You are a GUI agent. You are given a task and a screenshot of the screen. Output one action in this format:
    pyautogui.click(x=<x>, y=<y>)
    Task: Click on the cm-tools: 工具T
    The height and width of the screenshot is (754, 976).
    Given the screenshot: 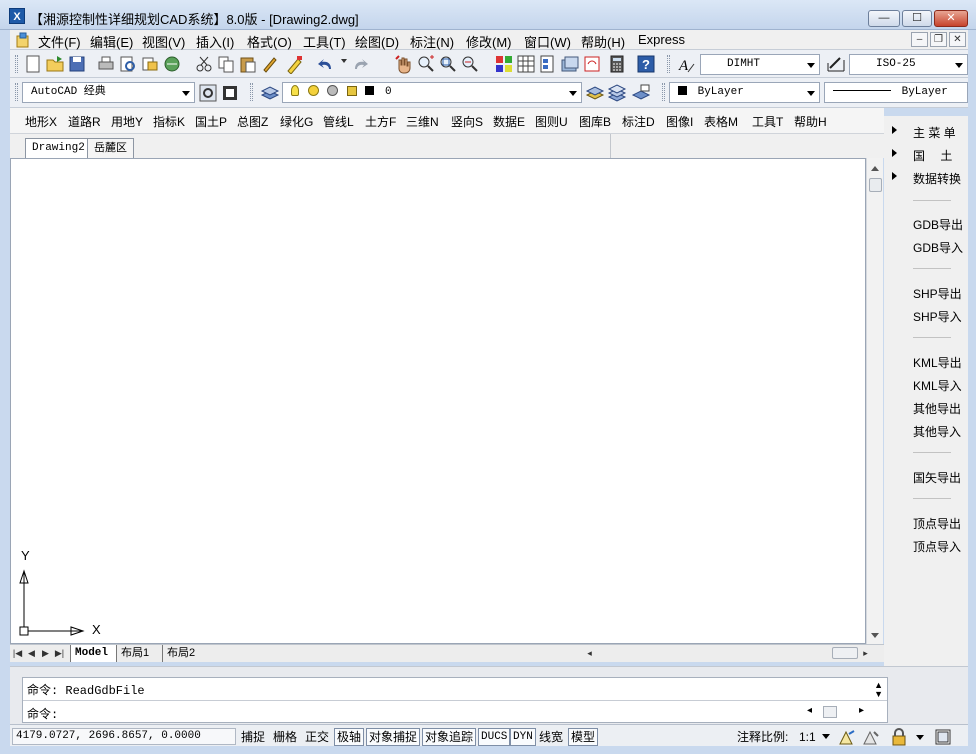 What is the action you would take?
    pyautogui.click(x=767, y=121)
    